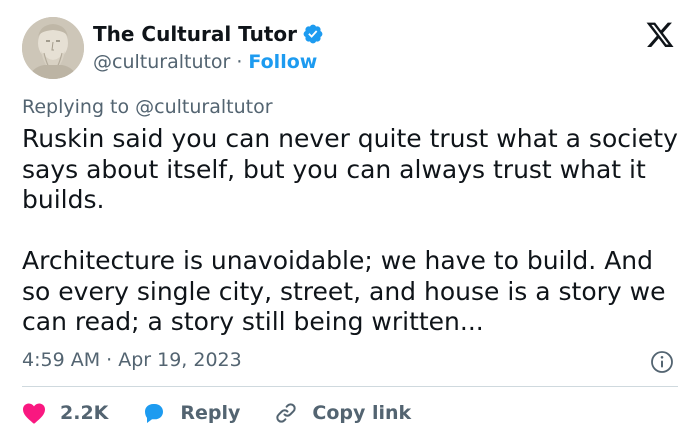 The height and width of the screenshot is (441, 700). I want to click on speech-bubble-icon, so click(154, 413).